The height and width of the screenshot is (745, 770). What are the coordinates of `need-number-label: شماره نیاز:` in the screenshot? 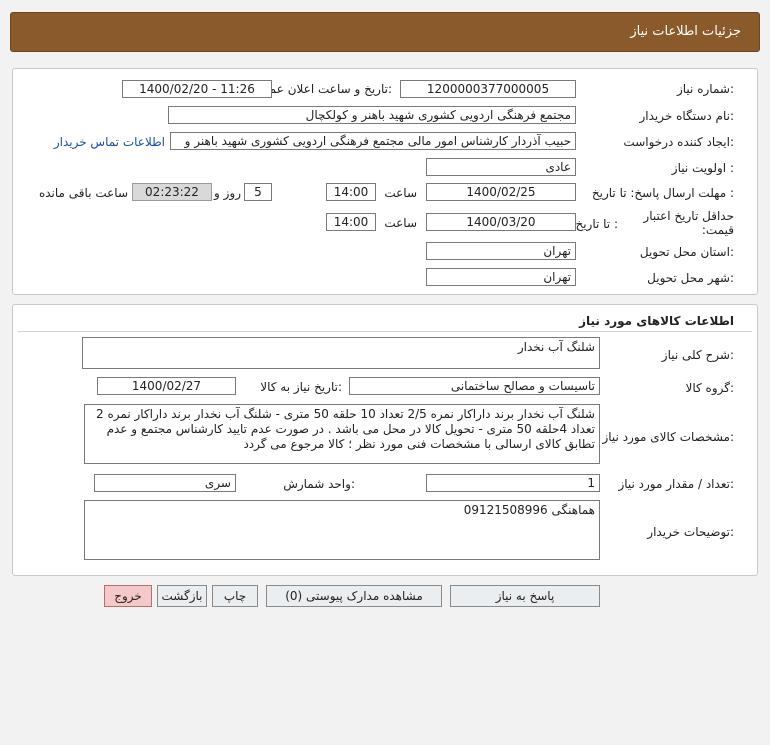 It's located at (705, 89).